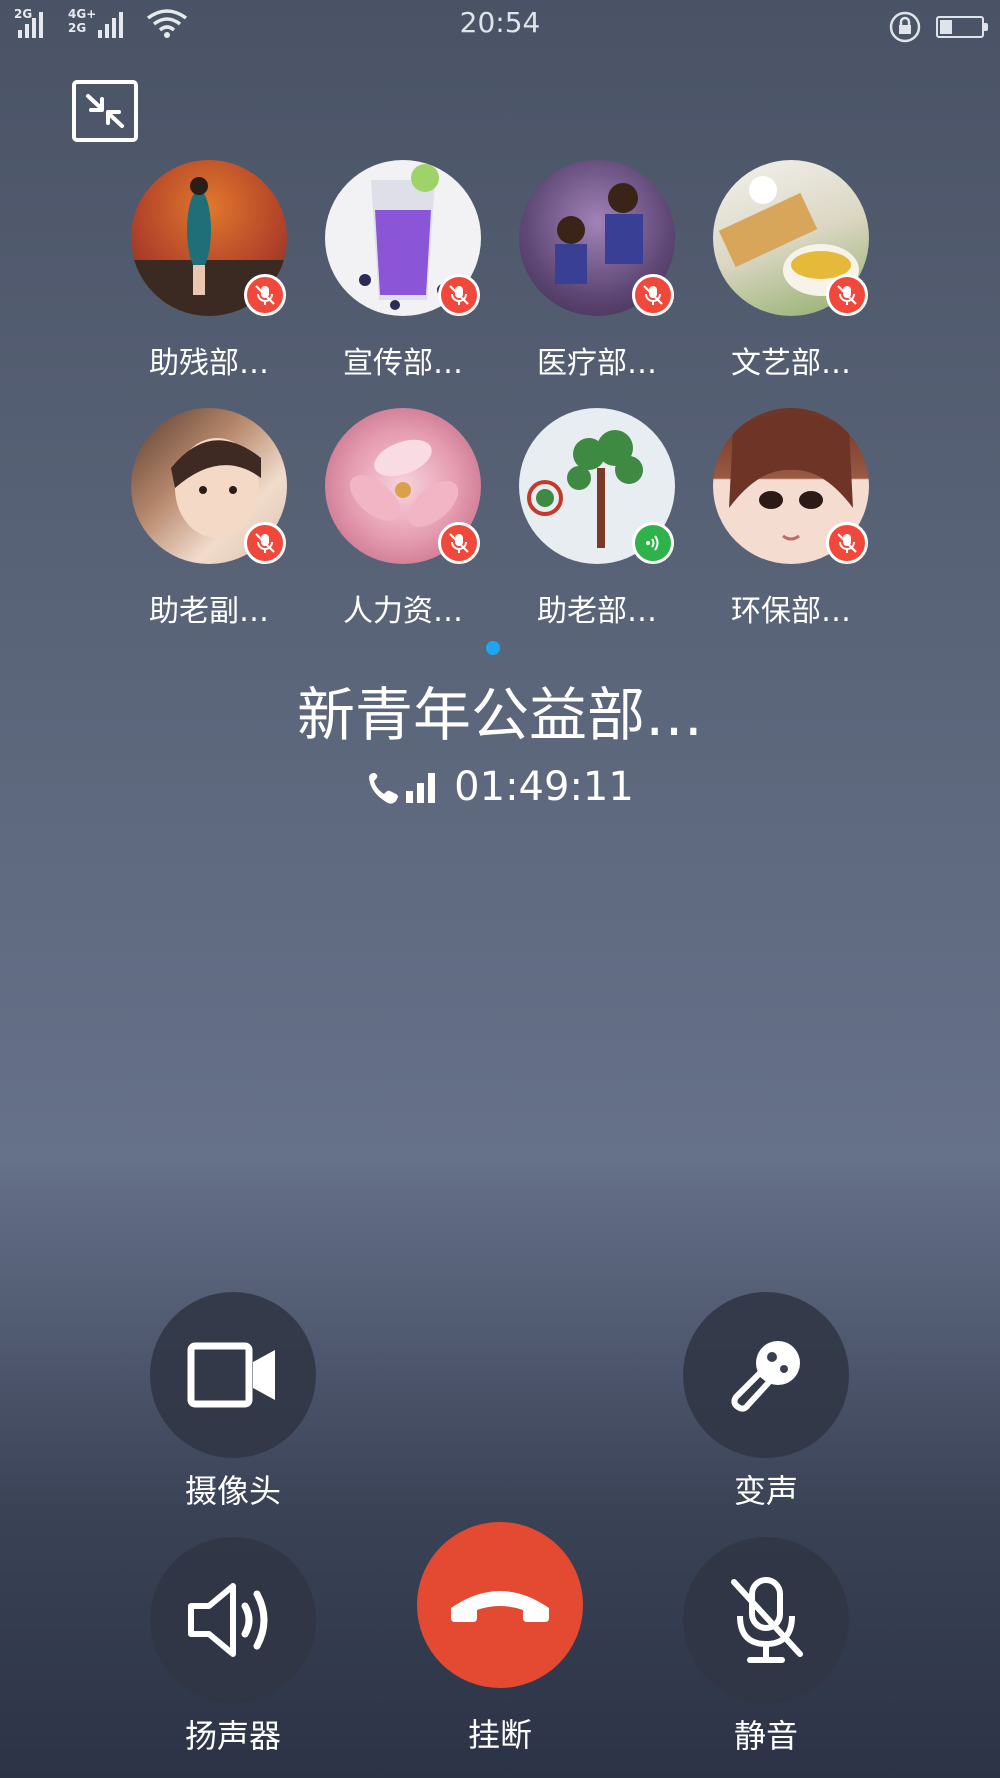 This screenshot has width=1000, height=1778. I want to click on minimize-icon, so click(105, 111).